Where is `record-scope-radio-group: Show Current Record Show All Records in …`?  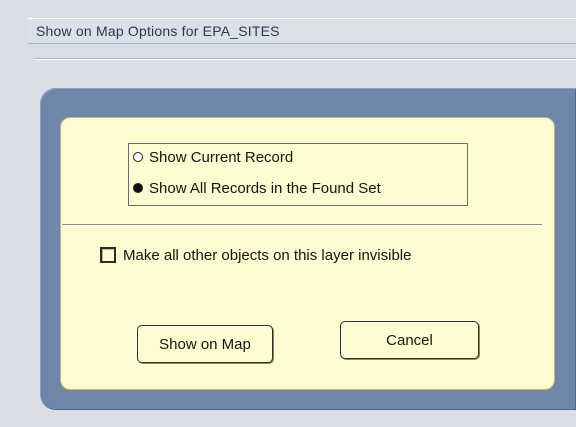 record-scope-radio-group: Show Current Record Show All Records in … is located at coordinates (298, 174).